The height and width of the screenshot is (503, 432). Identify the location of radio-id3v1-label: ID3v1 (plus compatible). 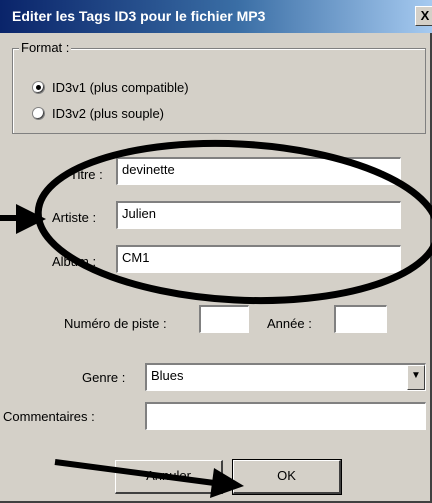
(120, 87).